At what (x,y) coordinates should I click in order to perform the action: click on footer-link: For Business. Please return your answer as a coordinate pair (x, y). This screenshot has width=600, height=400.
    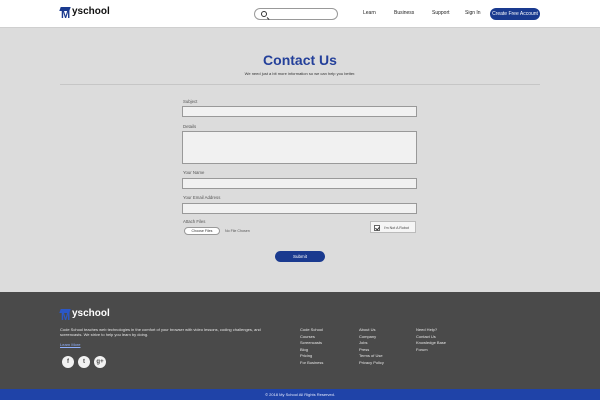
    Looking at the image, I should click on (311, 363).